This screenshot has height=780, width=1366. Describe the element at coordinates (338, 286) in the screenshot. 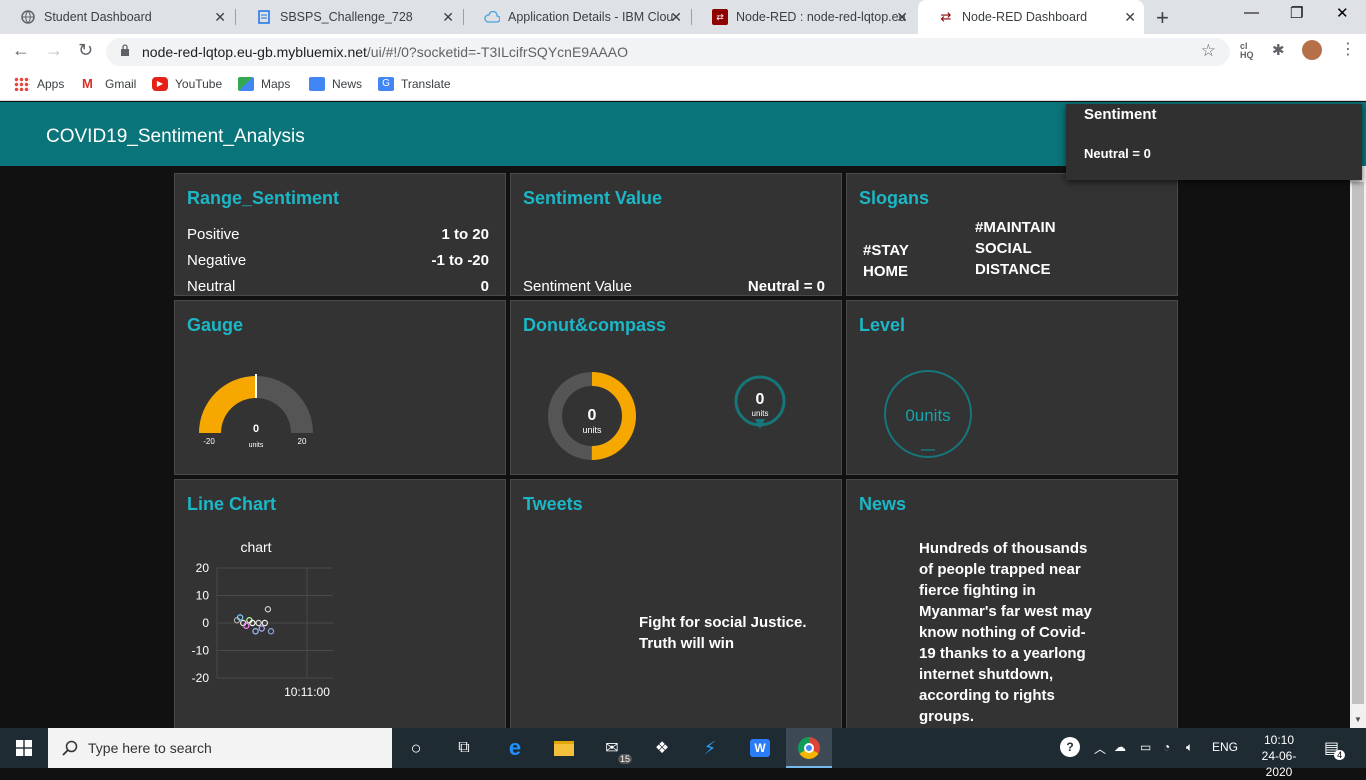

I see `range-row-neutral: Neutral 0` at that location.